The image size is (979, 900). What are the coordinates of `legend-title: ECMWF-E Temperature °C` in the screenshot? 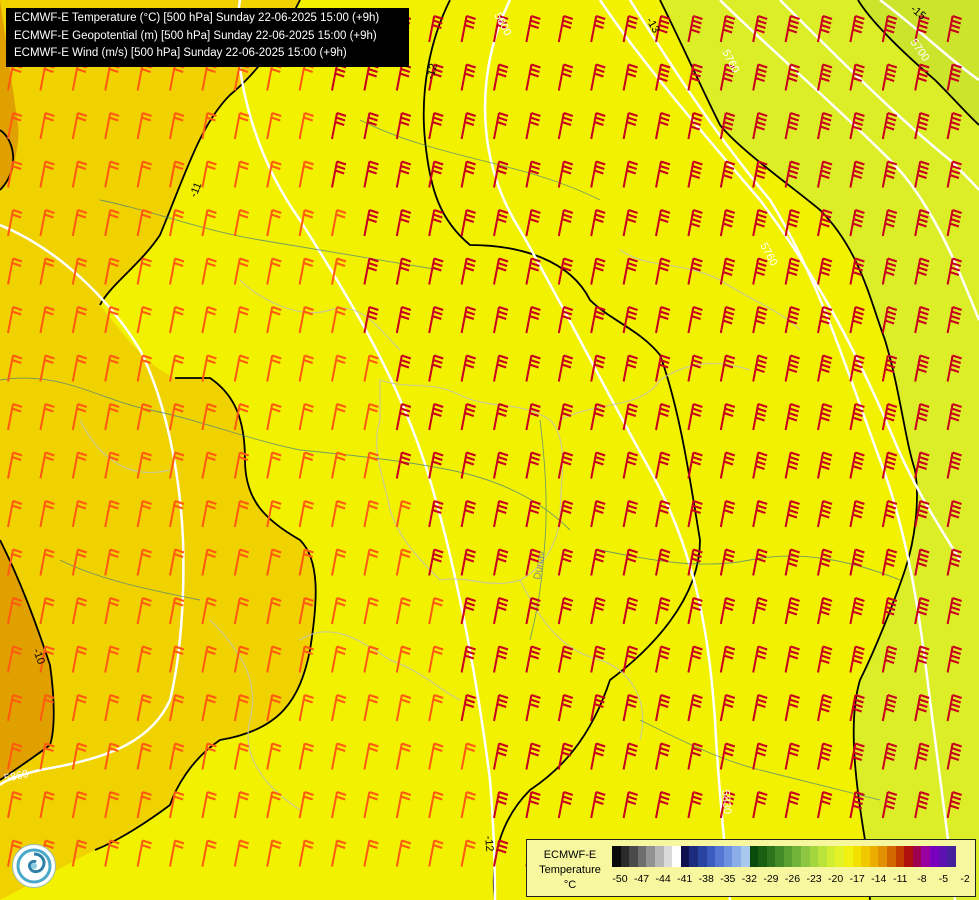 It's located at (570, 870).